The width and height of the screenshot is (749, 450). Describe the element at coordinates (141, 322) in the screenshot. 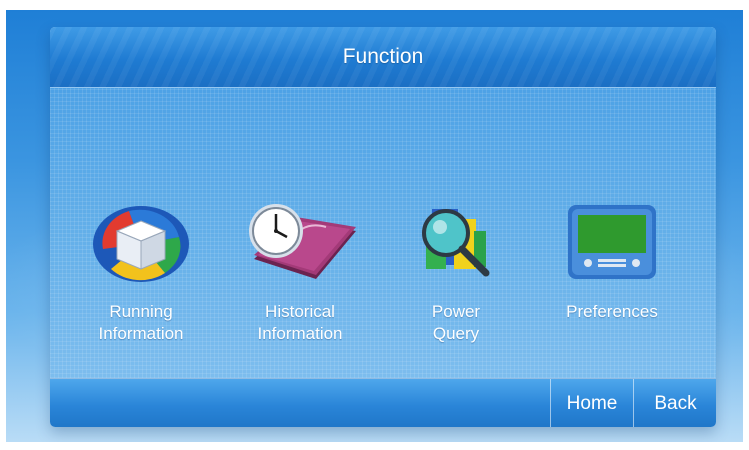

I see `running-information-label: Running Information` at that location.